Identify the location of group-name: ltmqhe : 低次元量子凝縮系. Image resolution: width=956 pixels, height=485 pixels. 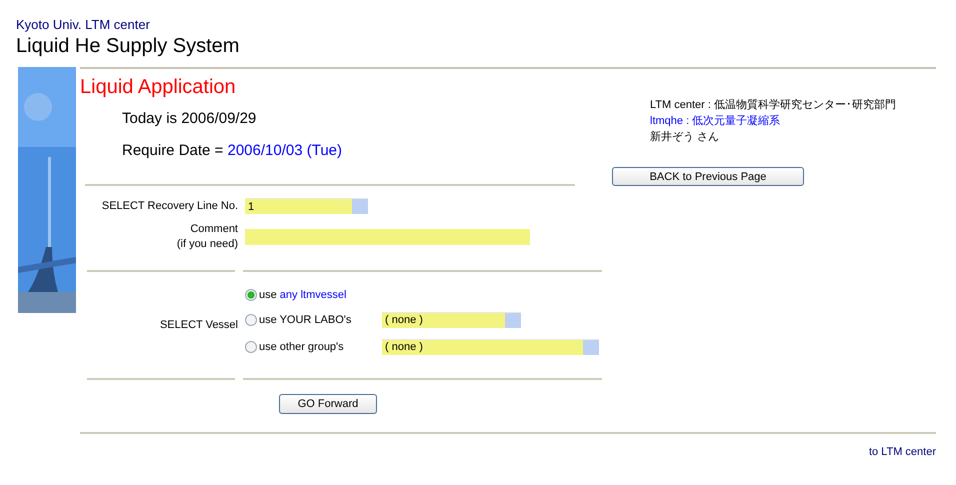
(716, 121).